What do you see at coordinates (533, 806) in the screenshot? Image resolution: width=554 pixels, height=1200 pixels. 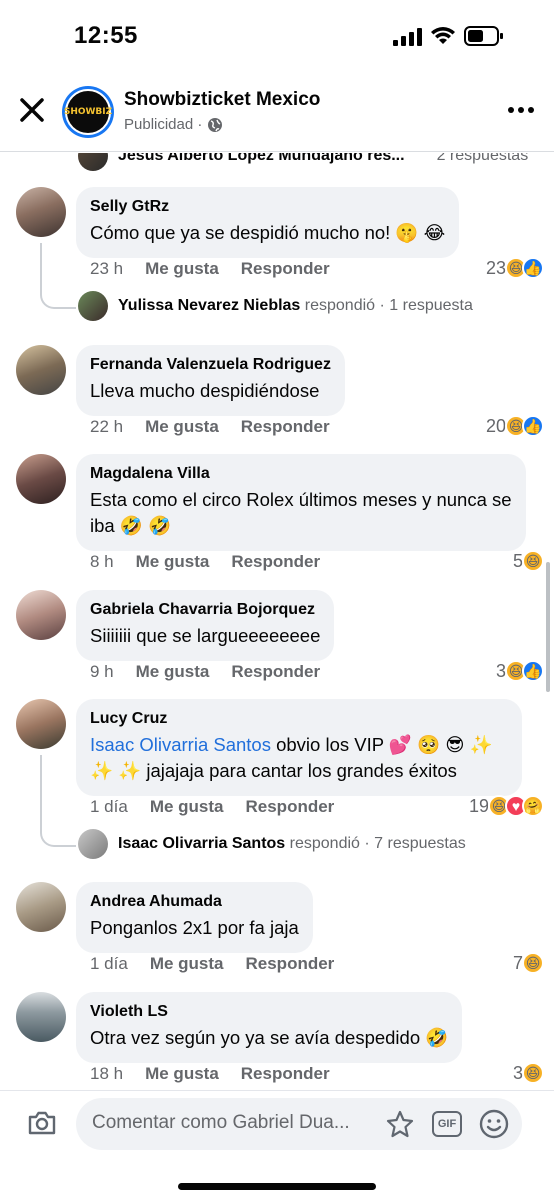 I see `care-reaction-icon: 🤗` at bounding box center [533, 806].